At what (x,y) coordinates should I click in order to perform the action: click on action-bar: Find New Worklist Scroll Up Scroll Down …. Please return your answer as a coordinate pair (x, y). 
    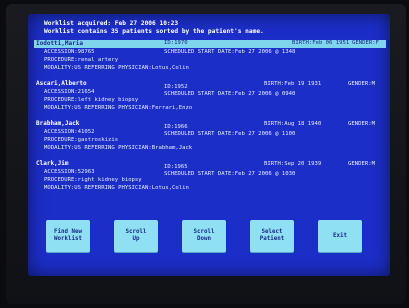
    Looking at the image, I should click on (209, 238).